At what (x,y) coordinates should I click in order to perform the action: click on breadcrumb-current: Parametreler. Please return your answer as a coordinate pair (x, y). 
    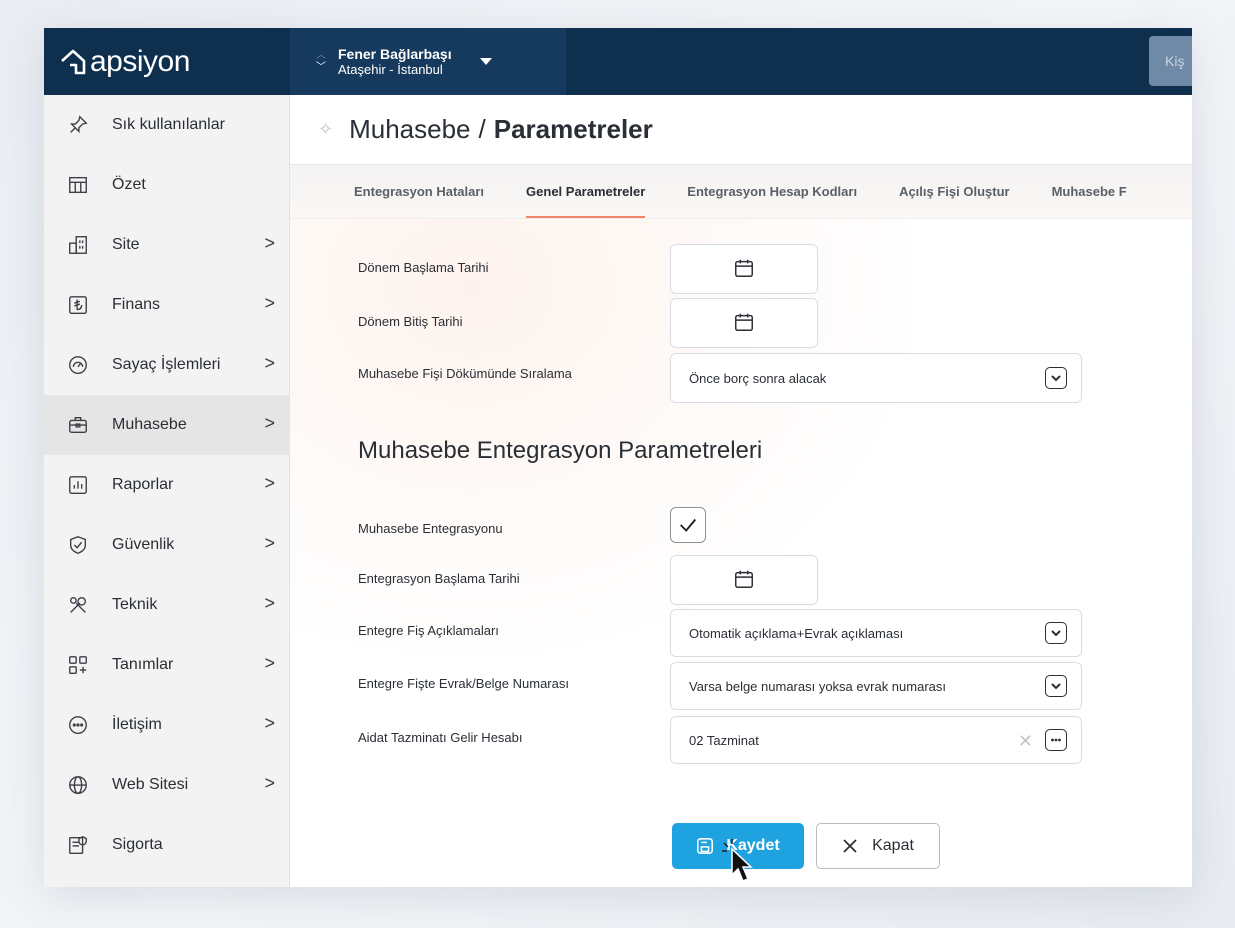
    Looking at the image, I should click on (573, 129).